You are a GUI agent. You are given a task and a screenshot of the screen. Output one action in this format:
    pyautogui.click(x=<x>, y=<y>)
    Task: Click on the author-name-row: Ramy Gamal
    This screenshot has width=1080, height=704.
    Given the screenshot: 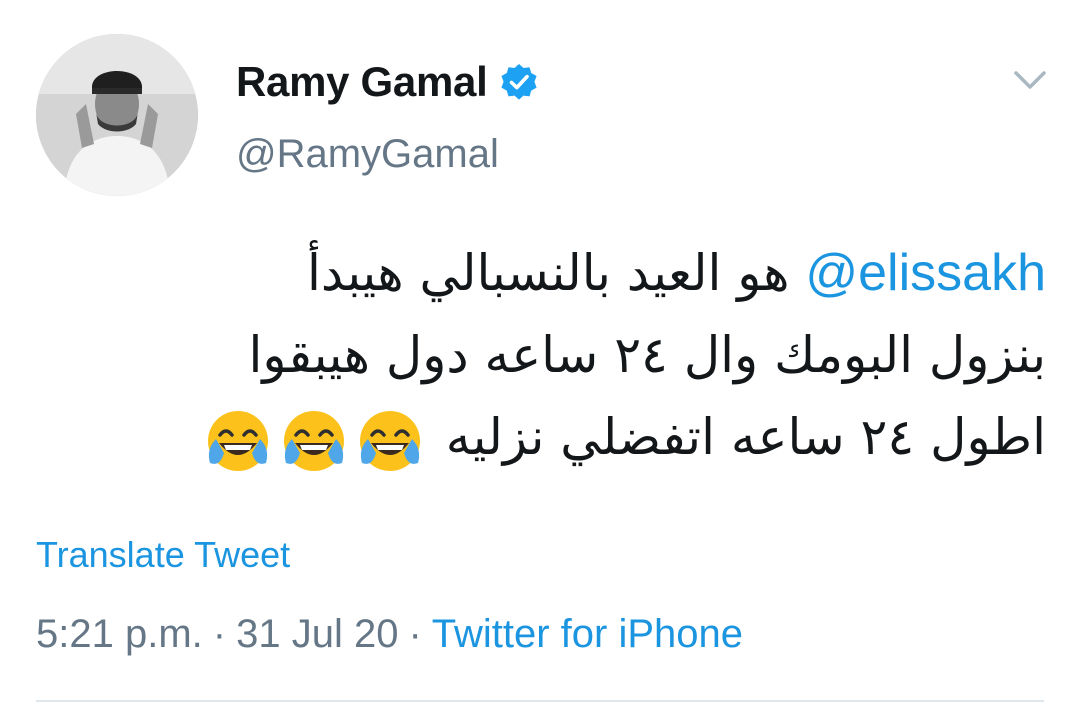 What is the action you would take?
    pyautogui.click(x=387, y=82)
    